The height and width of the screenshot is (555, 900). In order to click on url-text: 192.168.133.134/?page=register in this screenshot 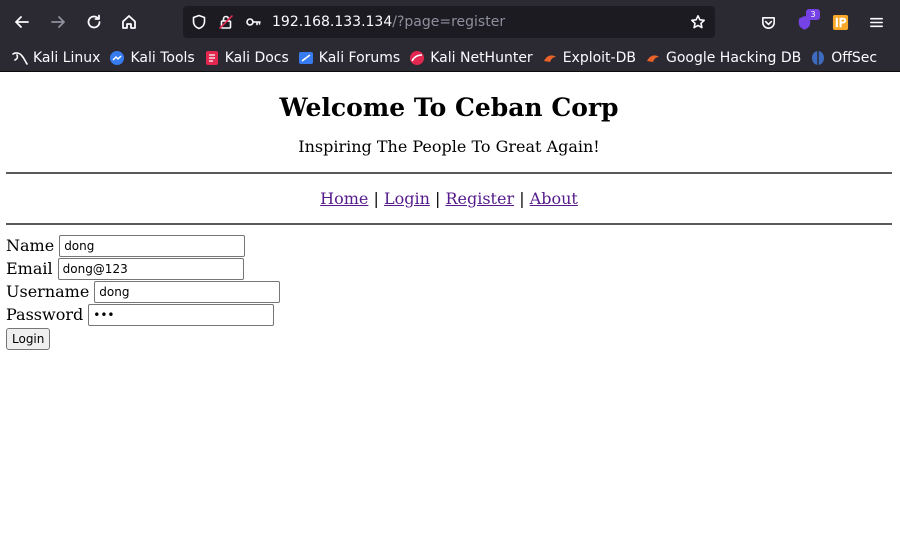, I will do `click(388, 22)`.